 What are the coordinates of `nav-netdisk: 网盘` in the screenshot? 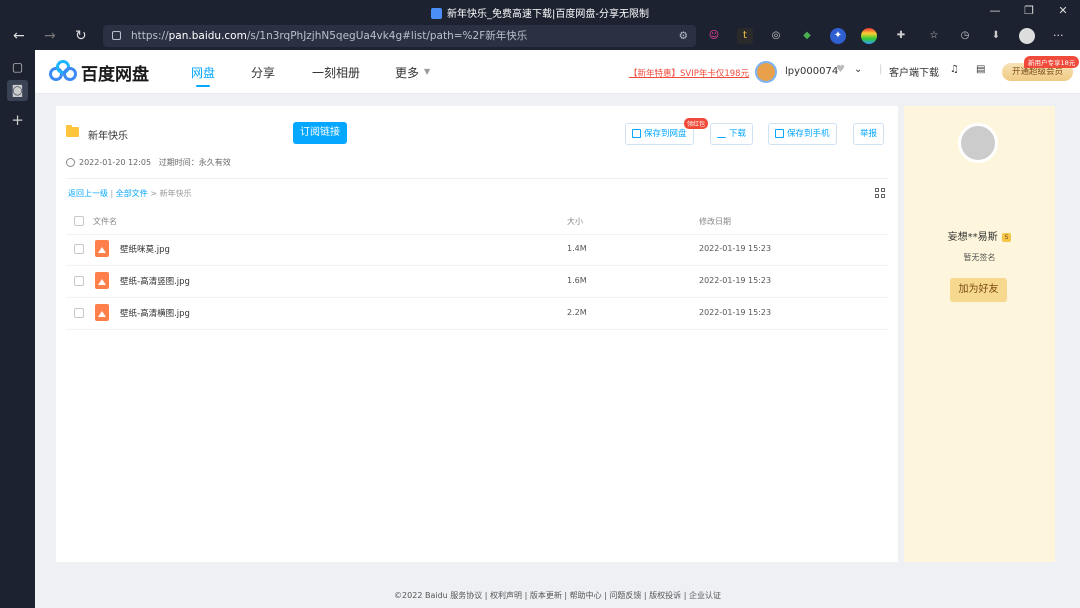 It's located at (203, 72).